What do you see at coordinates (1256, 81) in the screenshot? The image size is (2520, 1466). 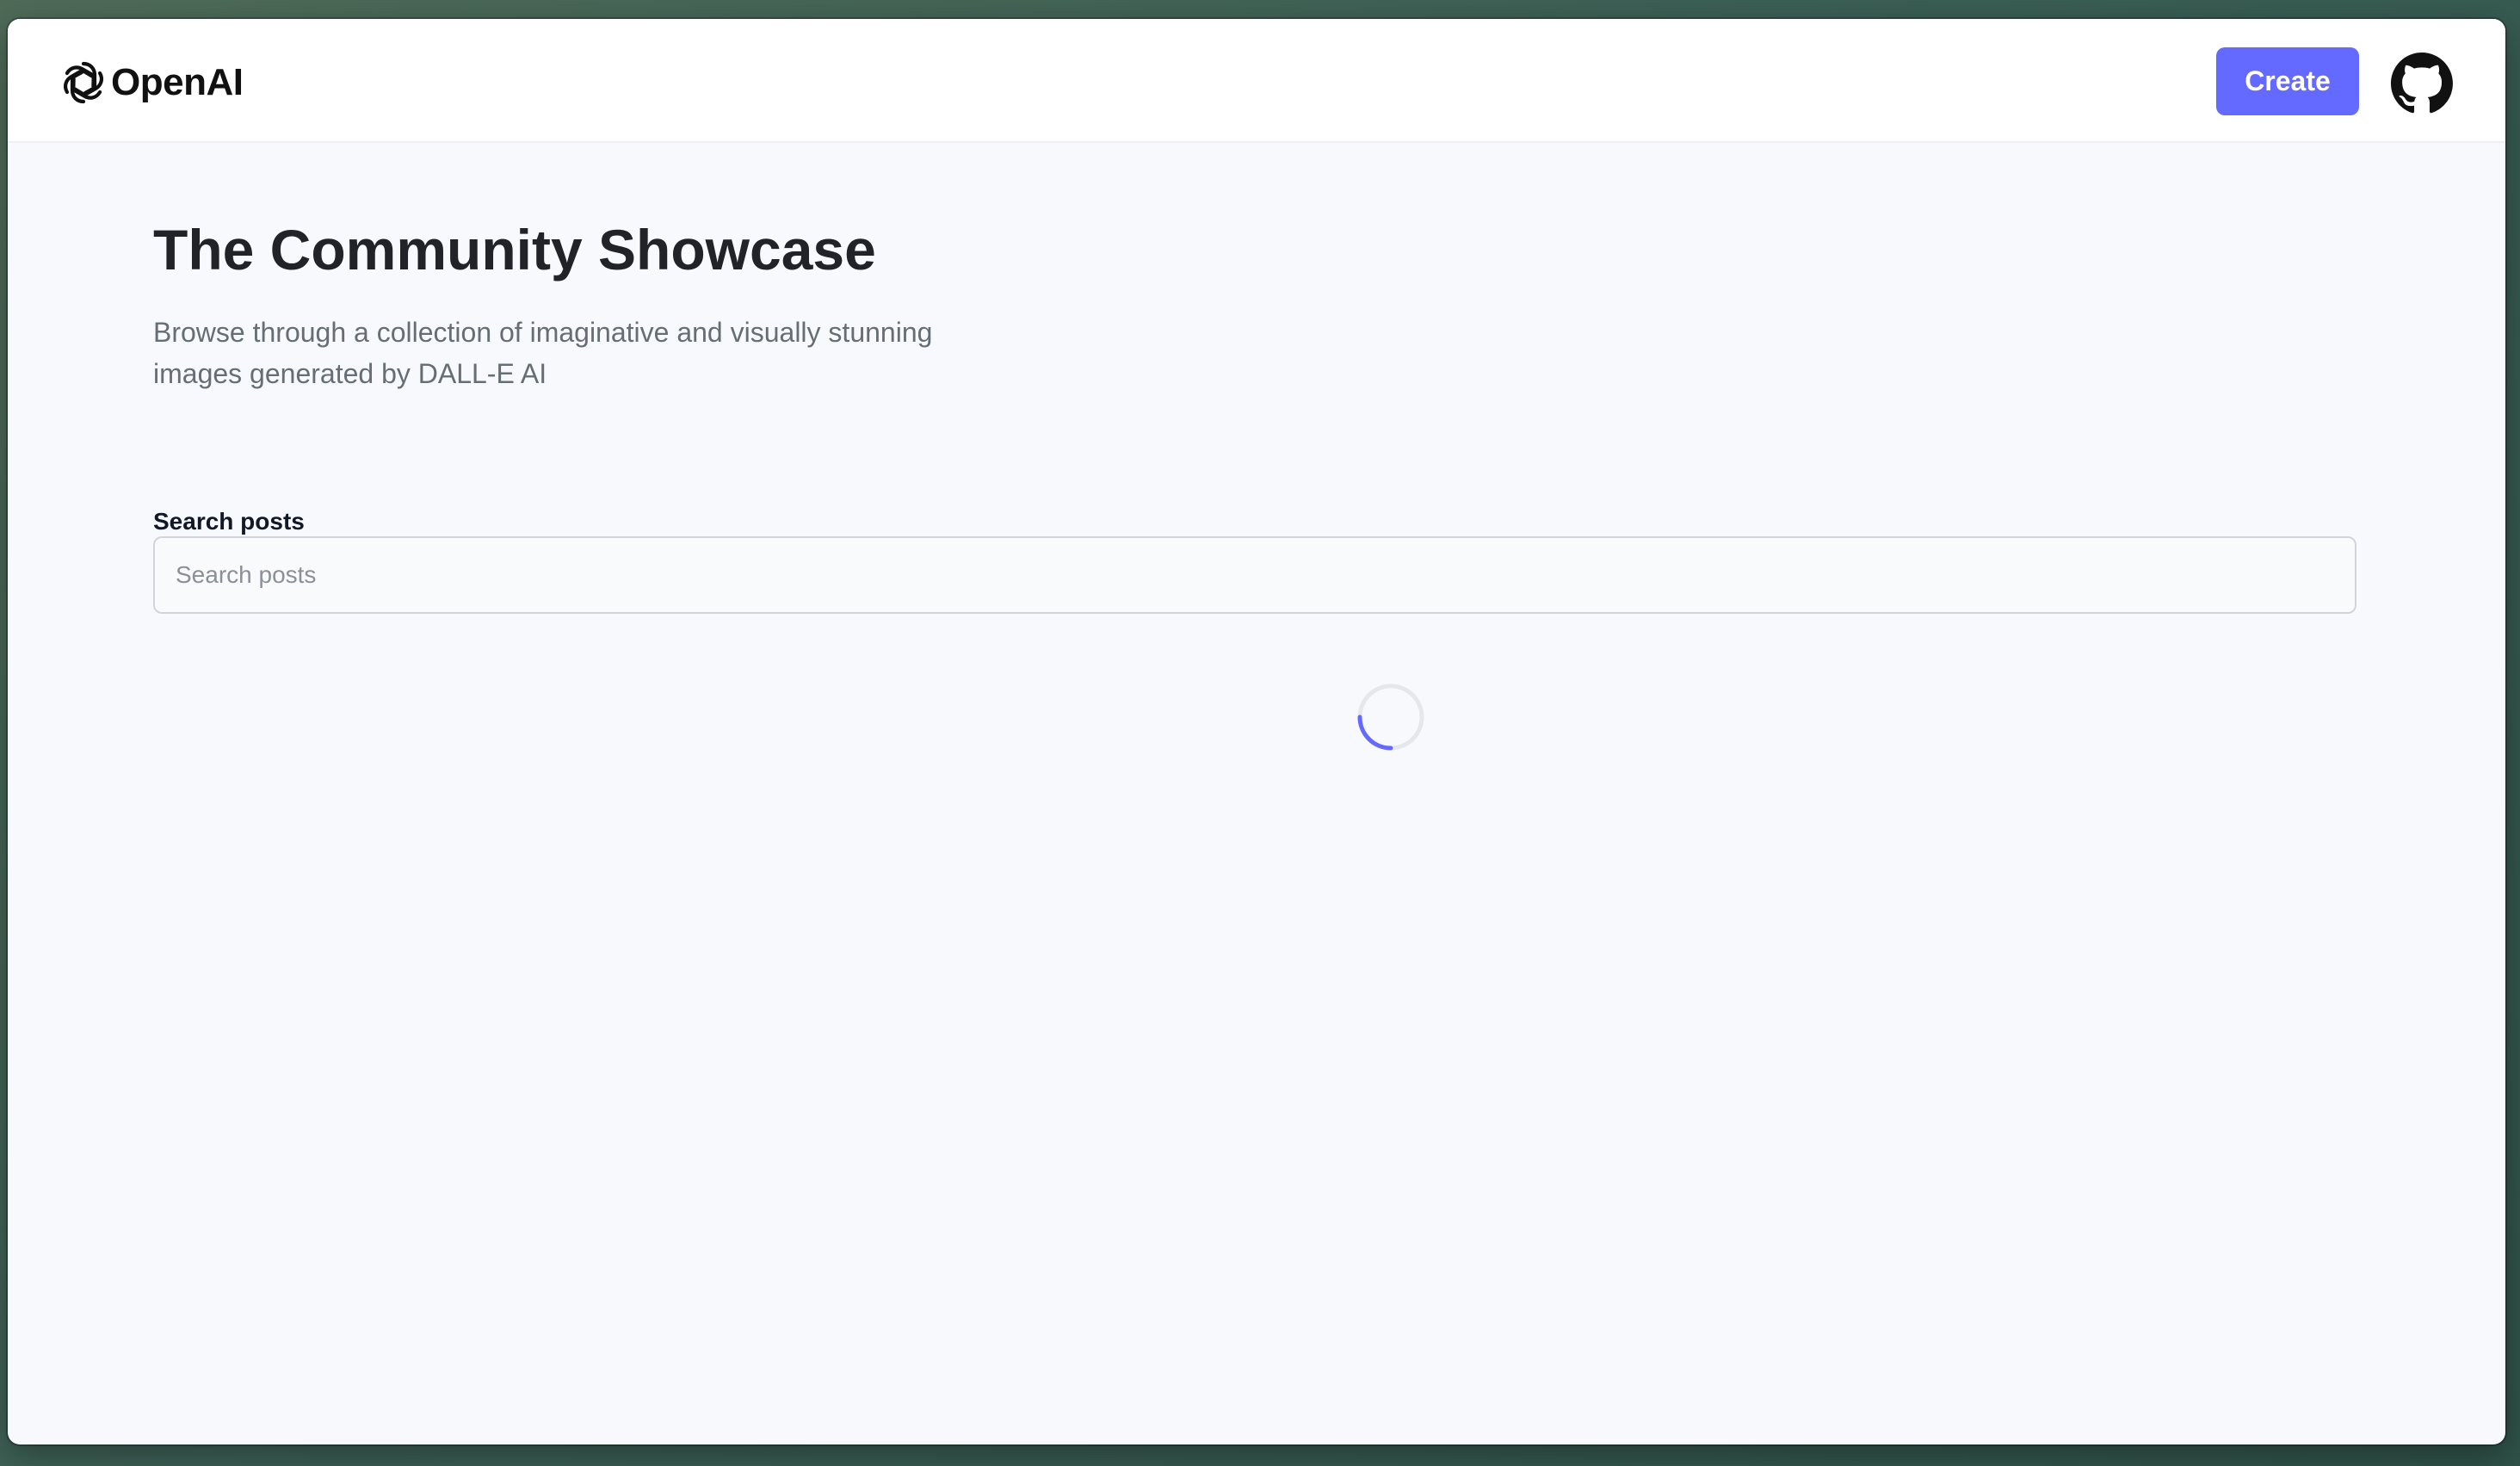 I see `top-navbar: OpenAI Create` at bounding box center [1256, 81].